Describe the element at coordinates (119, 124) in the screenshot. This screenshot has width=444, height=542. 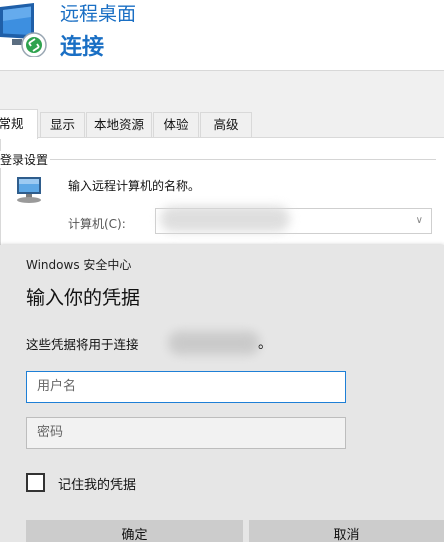
I see `tab-local-resources: 本地资源` at that location.